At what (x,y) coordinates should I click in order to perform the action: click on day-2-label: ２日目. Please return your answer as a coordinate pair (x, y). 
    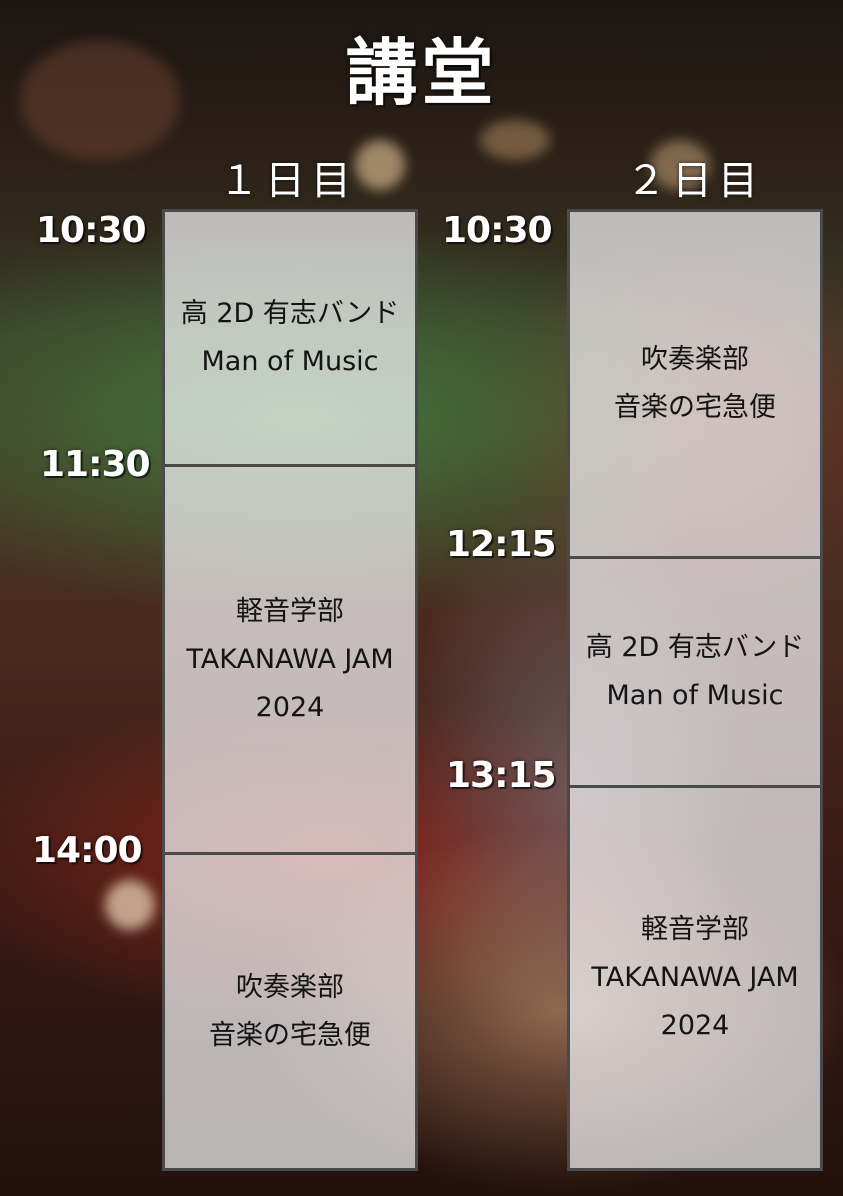
    Looking at the image, I should click on (695, 181).